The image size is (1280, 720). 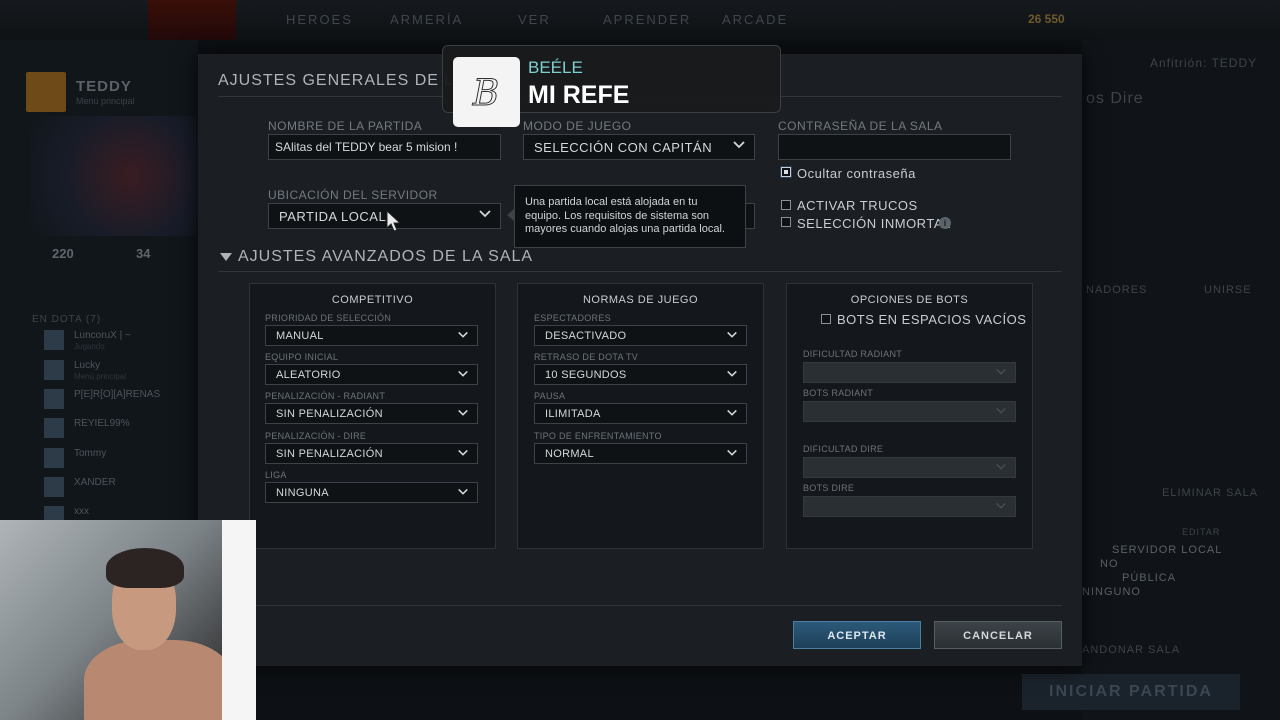 I want to click on collapse-triangle-icon, so click(x=226, y=257).